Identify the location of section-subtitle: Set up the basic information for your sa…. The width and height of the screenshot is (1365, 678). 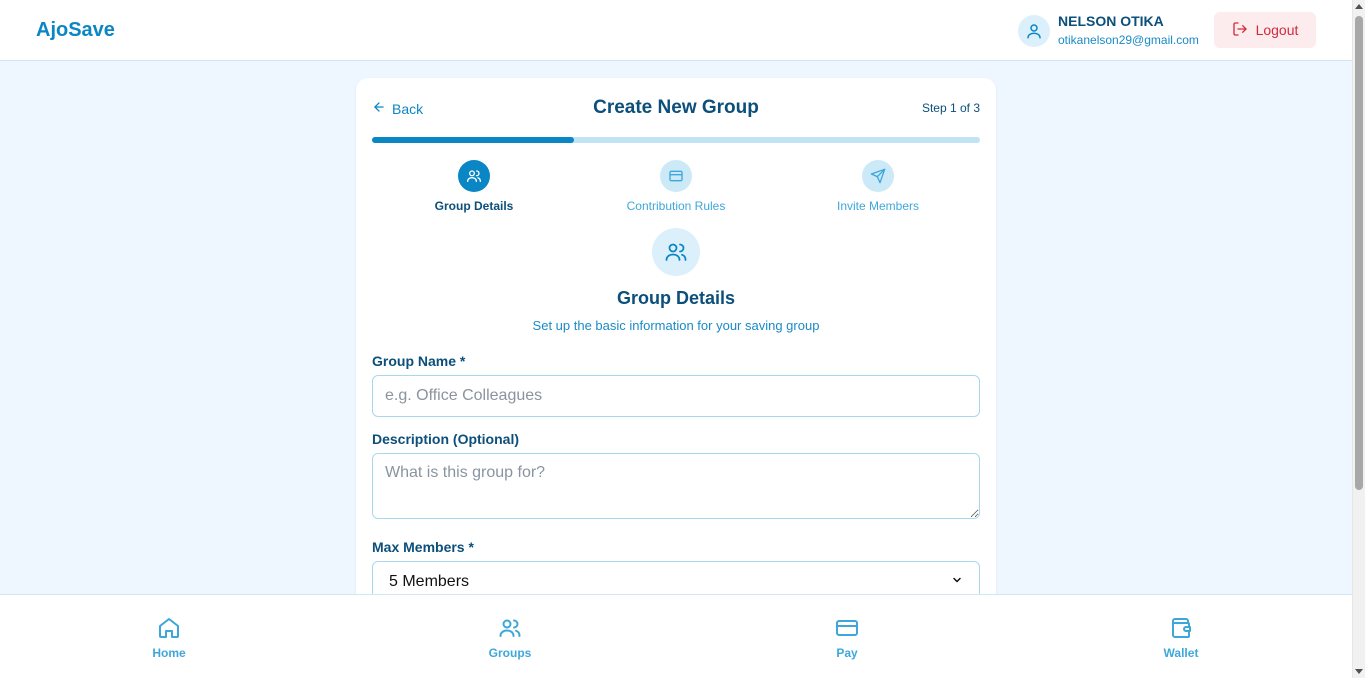
(676, 325).